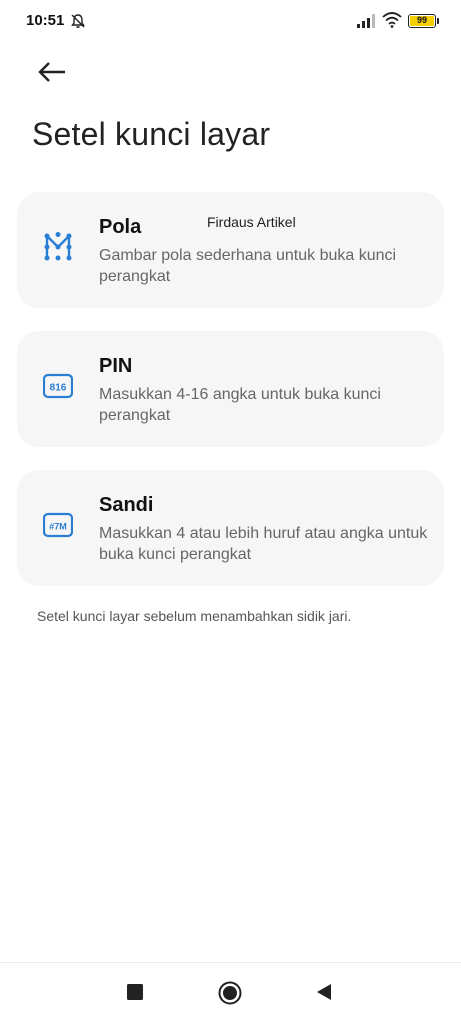 The height and width of the screenshot is (1024, 461). I want to click on status-time: 10:51, so click(45, 20).